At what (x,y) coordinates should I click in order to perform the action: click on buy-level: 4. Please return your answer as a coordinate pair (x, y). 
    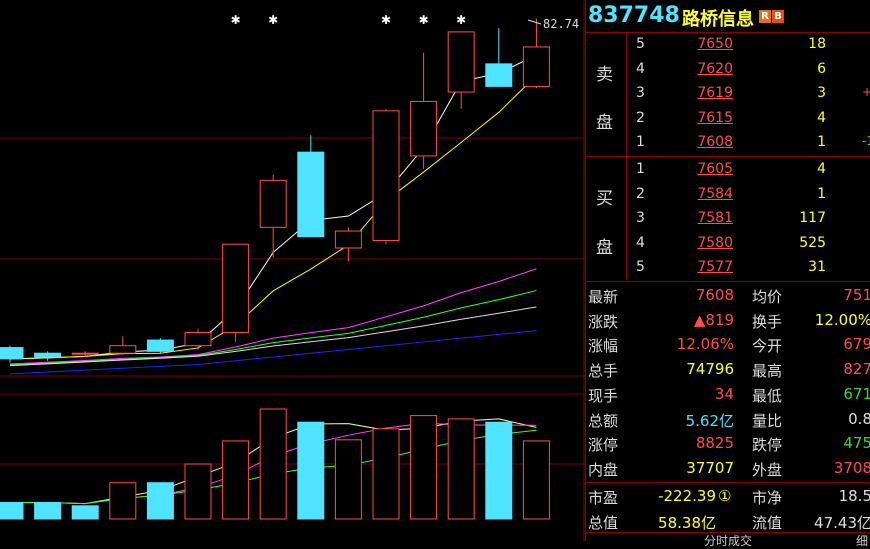
    Looking at the image, I should click on (640, 242).